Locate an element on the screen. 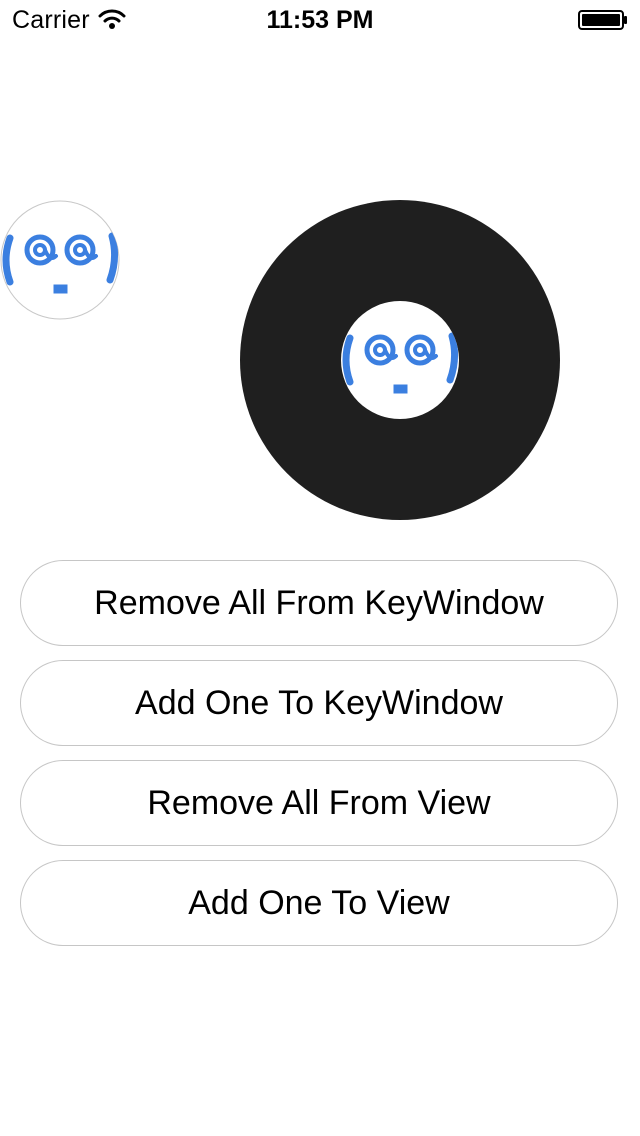 This screenshot has width=640, height=1136. remove-all-from-view-button: Remove All From View is located at coordinates (319, 803).